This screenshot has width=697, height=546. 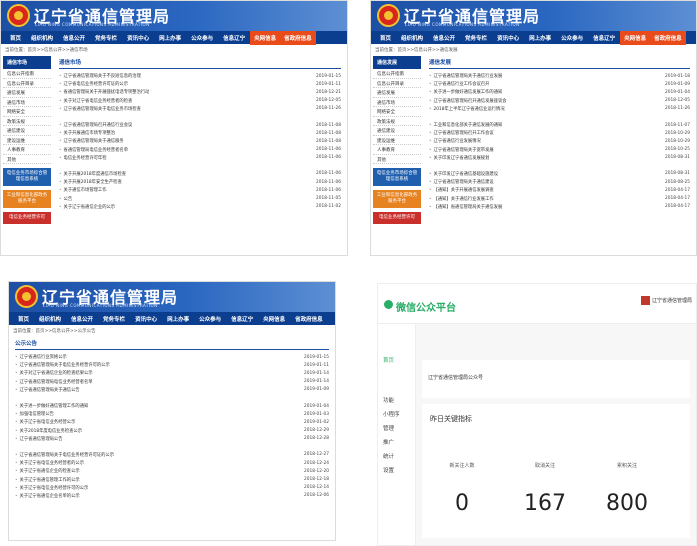 What do you see at coordinates (559, 109) in the screenshot?
I see `article-row: 2018年上半年辽宁省通信业运行情况 2018-11-26` at bounding box center [559, 109].